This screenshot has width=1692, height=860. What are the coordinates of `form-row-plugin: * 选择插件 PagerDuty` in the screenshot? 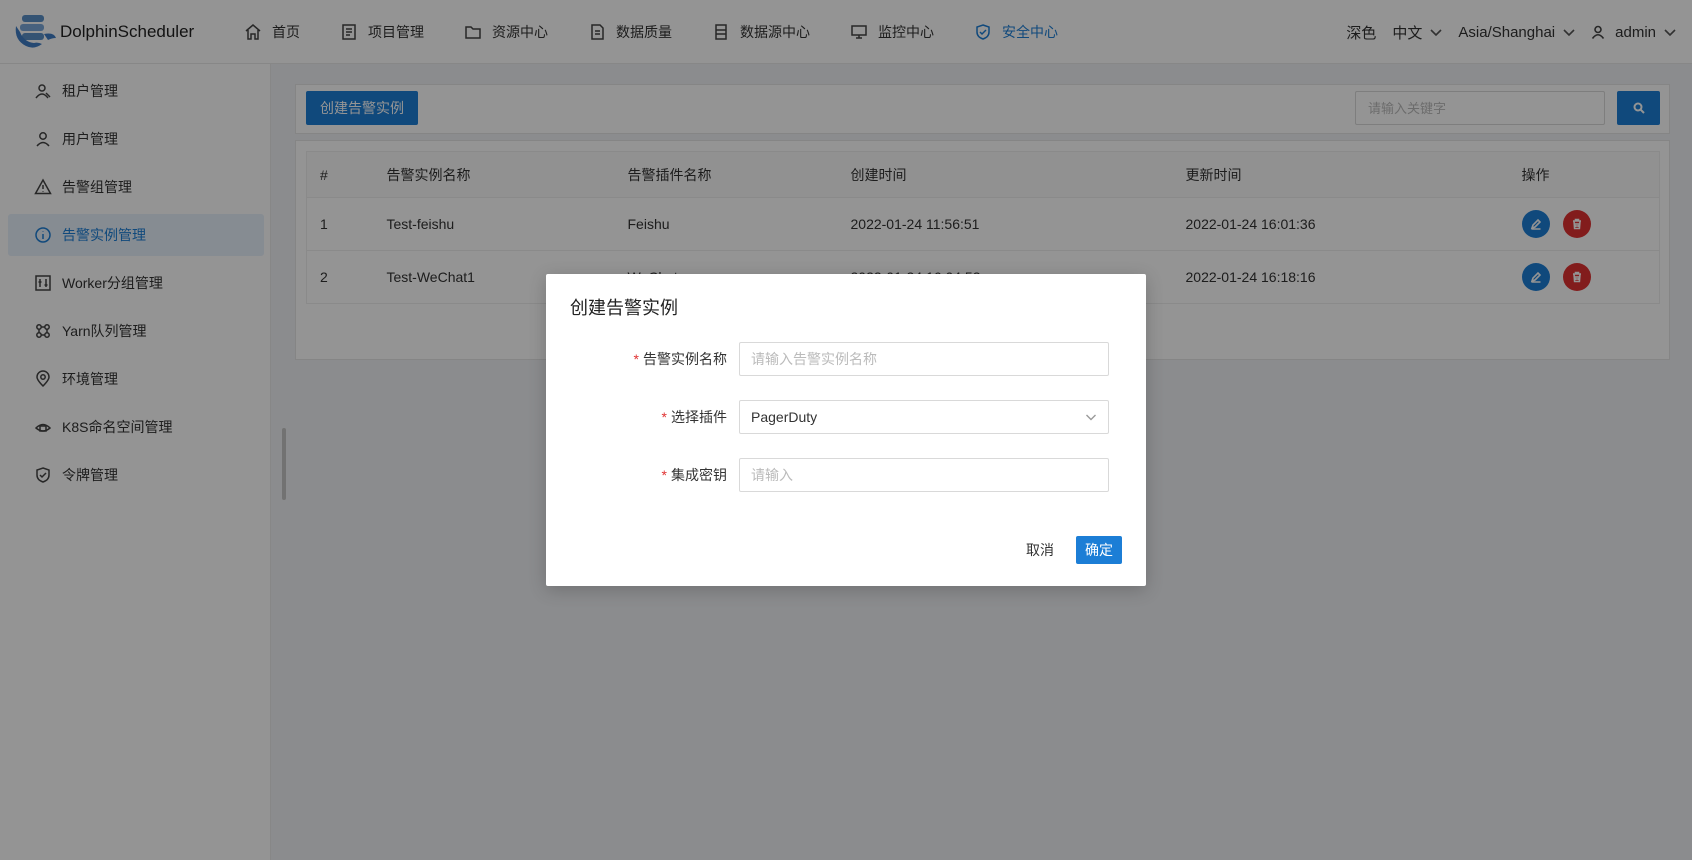 It's located at (846, 417).